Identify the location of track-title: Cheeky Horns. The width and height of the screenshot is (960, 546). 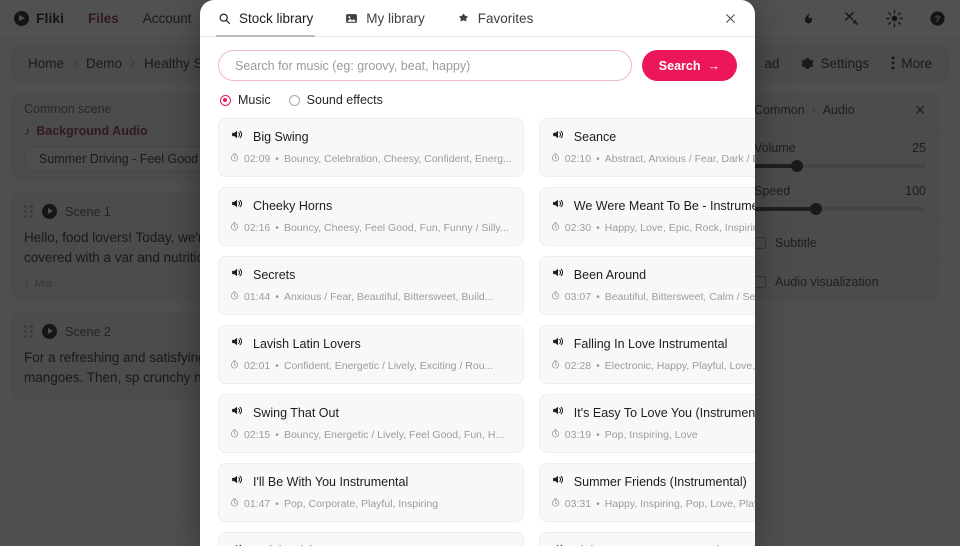
(293, 206).